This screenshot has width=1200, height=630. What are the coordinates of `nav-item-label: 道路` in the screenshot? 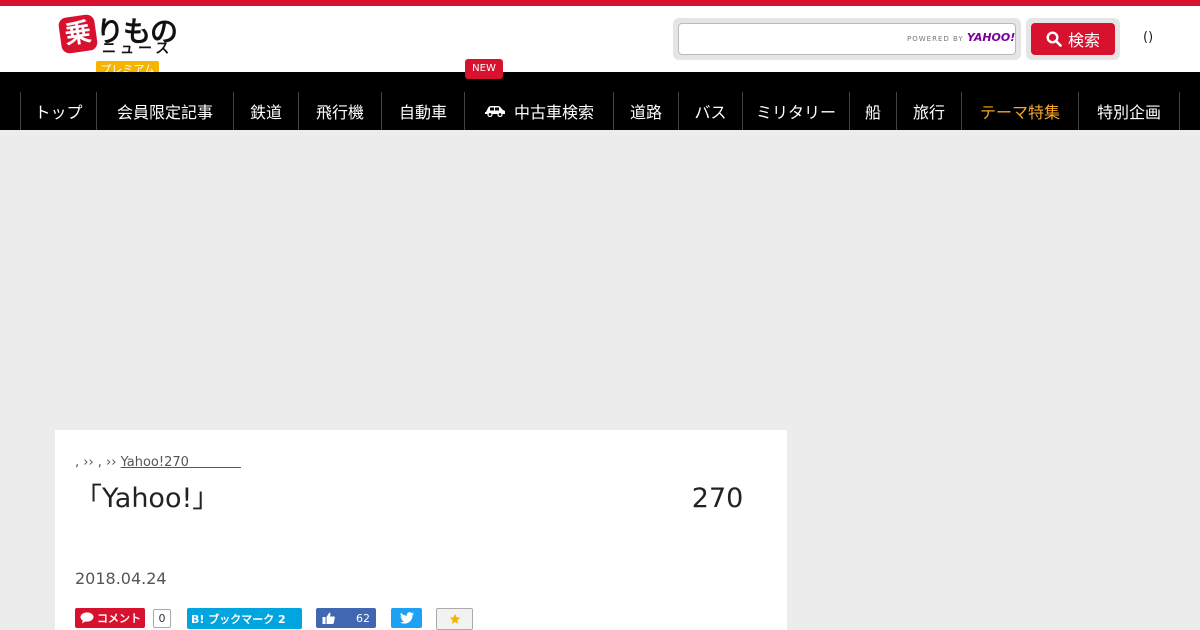 It's located at (645, 112).